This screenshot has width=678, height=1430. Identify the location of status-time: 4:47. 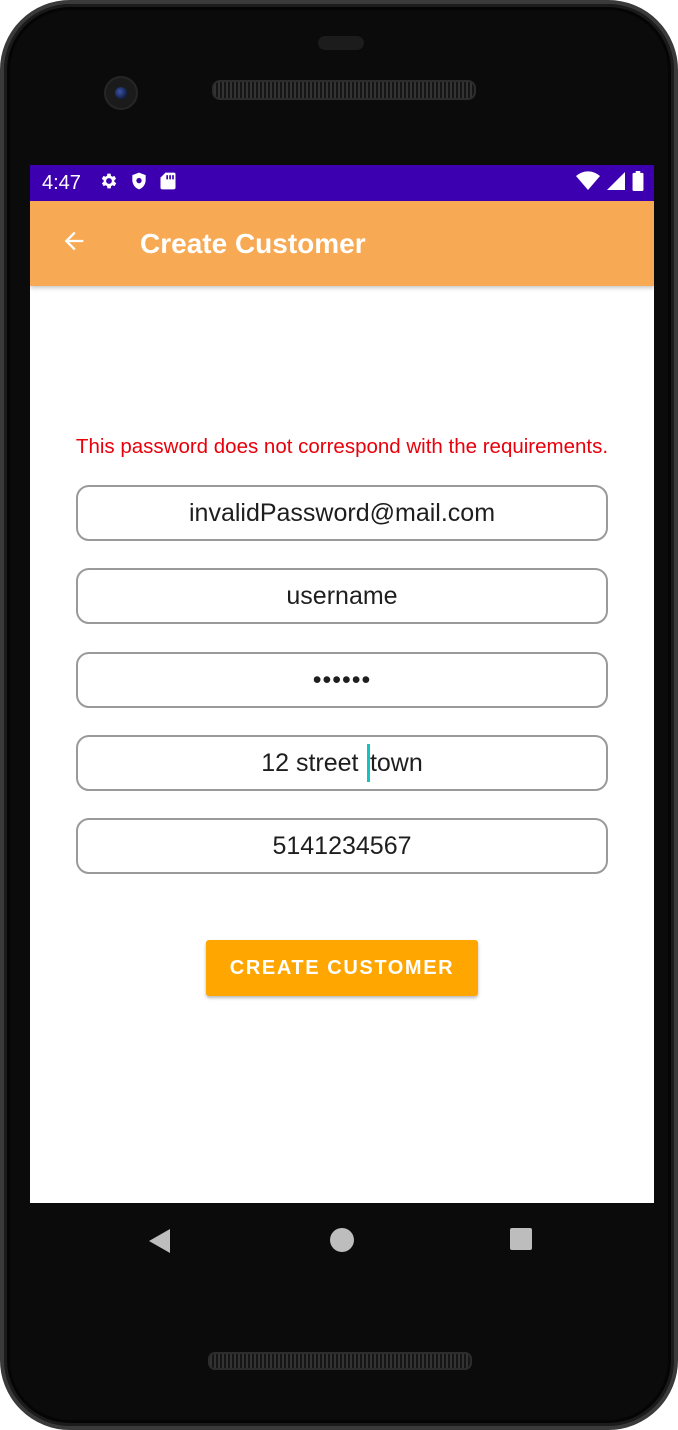
(61, 182).